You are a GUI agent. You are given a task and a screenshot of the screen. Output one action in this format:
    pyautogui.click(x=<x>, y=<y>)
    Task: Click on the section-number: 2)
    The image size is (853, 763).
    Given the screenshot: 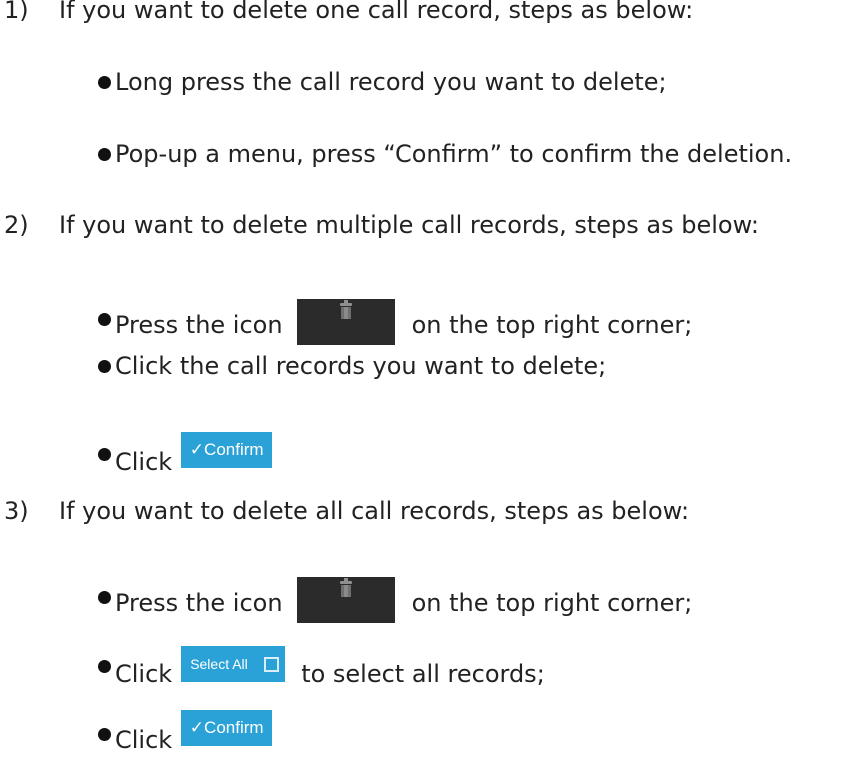 What is the action you would take?
    pyautogui.click(x=16, y=225)
    